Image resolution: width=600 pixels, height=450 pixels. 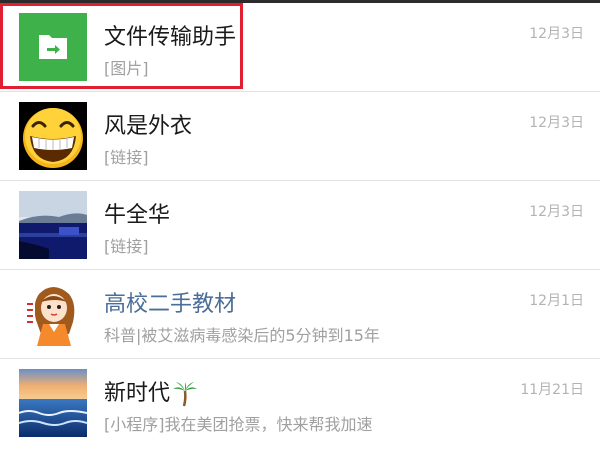 I want to click on chat-name: 风是外衣, so click(x=148, y=126).